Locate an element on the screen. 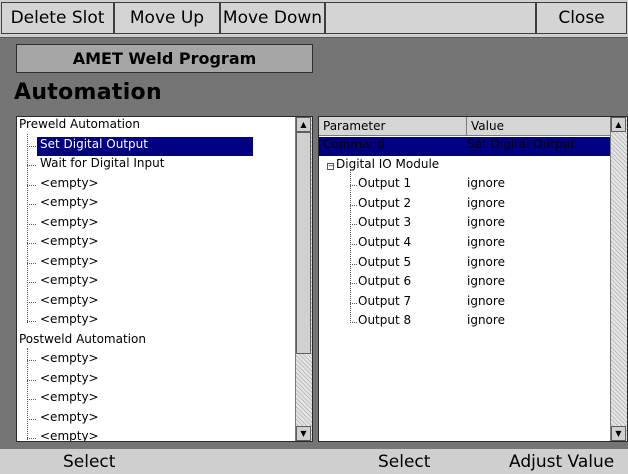  tree-scrollbar: ▲ ▼ is located at coordinates (303, 279).